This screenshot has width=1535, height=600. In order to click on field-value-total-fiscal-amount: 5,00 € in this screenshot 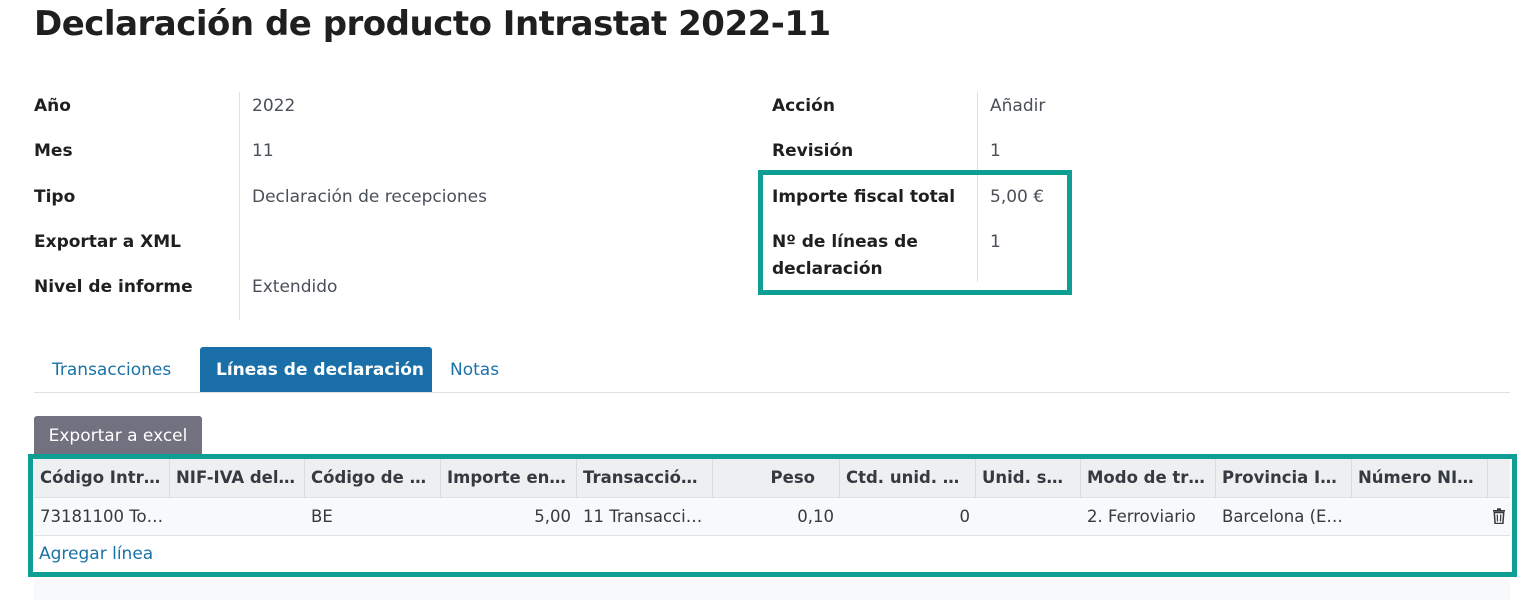, I will do `click(1017, 197)`.